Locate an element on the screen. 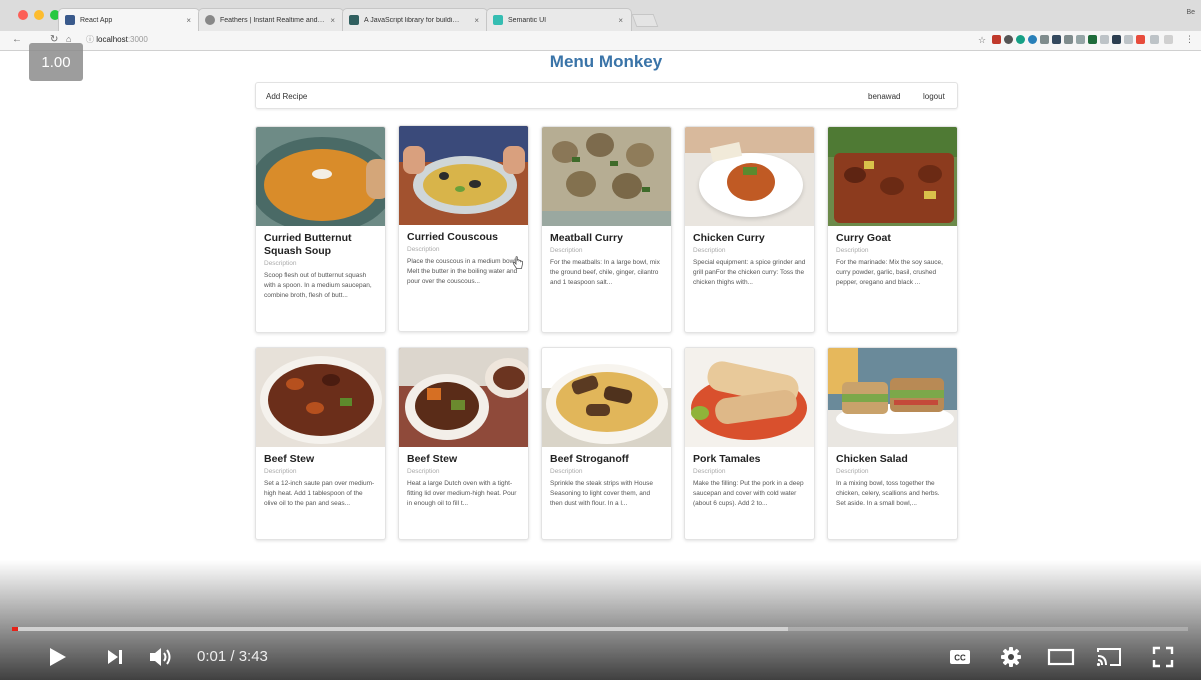  recipe-name: Beef Stroganoff is located at coordinates (589, 459).